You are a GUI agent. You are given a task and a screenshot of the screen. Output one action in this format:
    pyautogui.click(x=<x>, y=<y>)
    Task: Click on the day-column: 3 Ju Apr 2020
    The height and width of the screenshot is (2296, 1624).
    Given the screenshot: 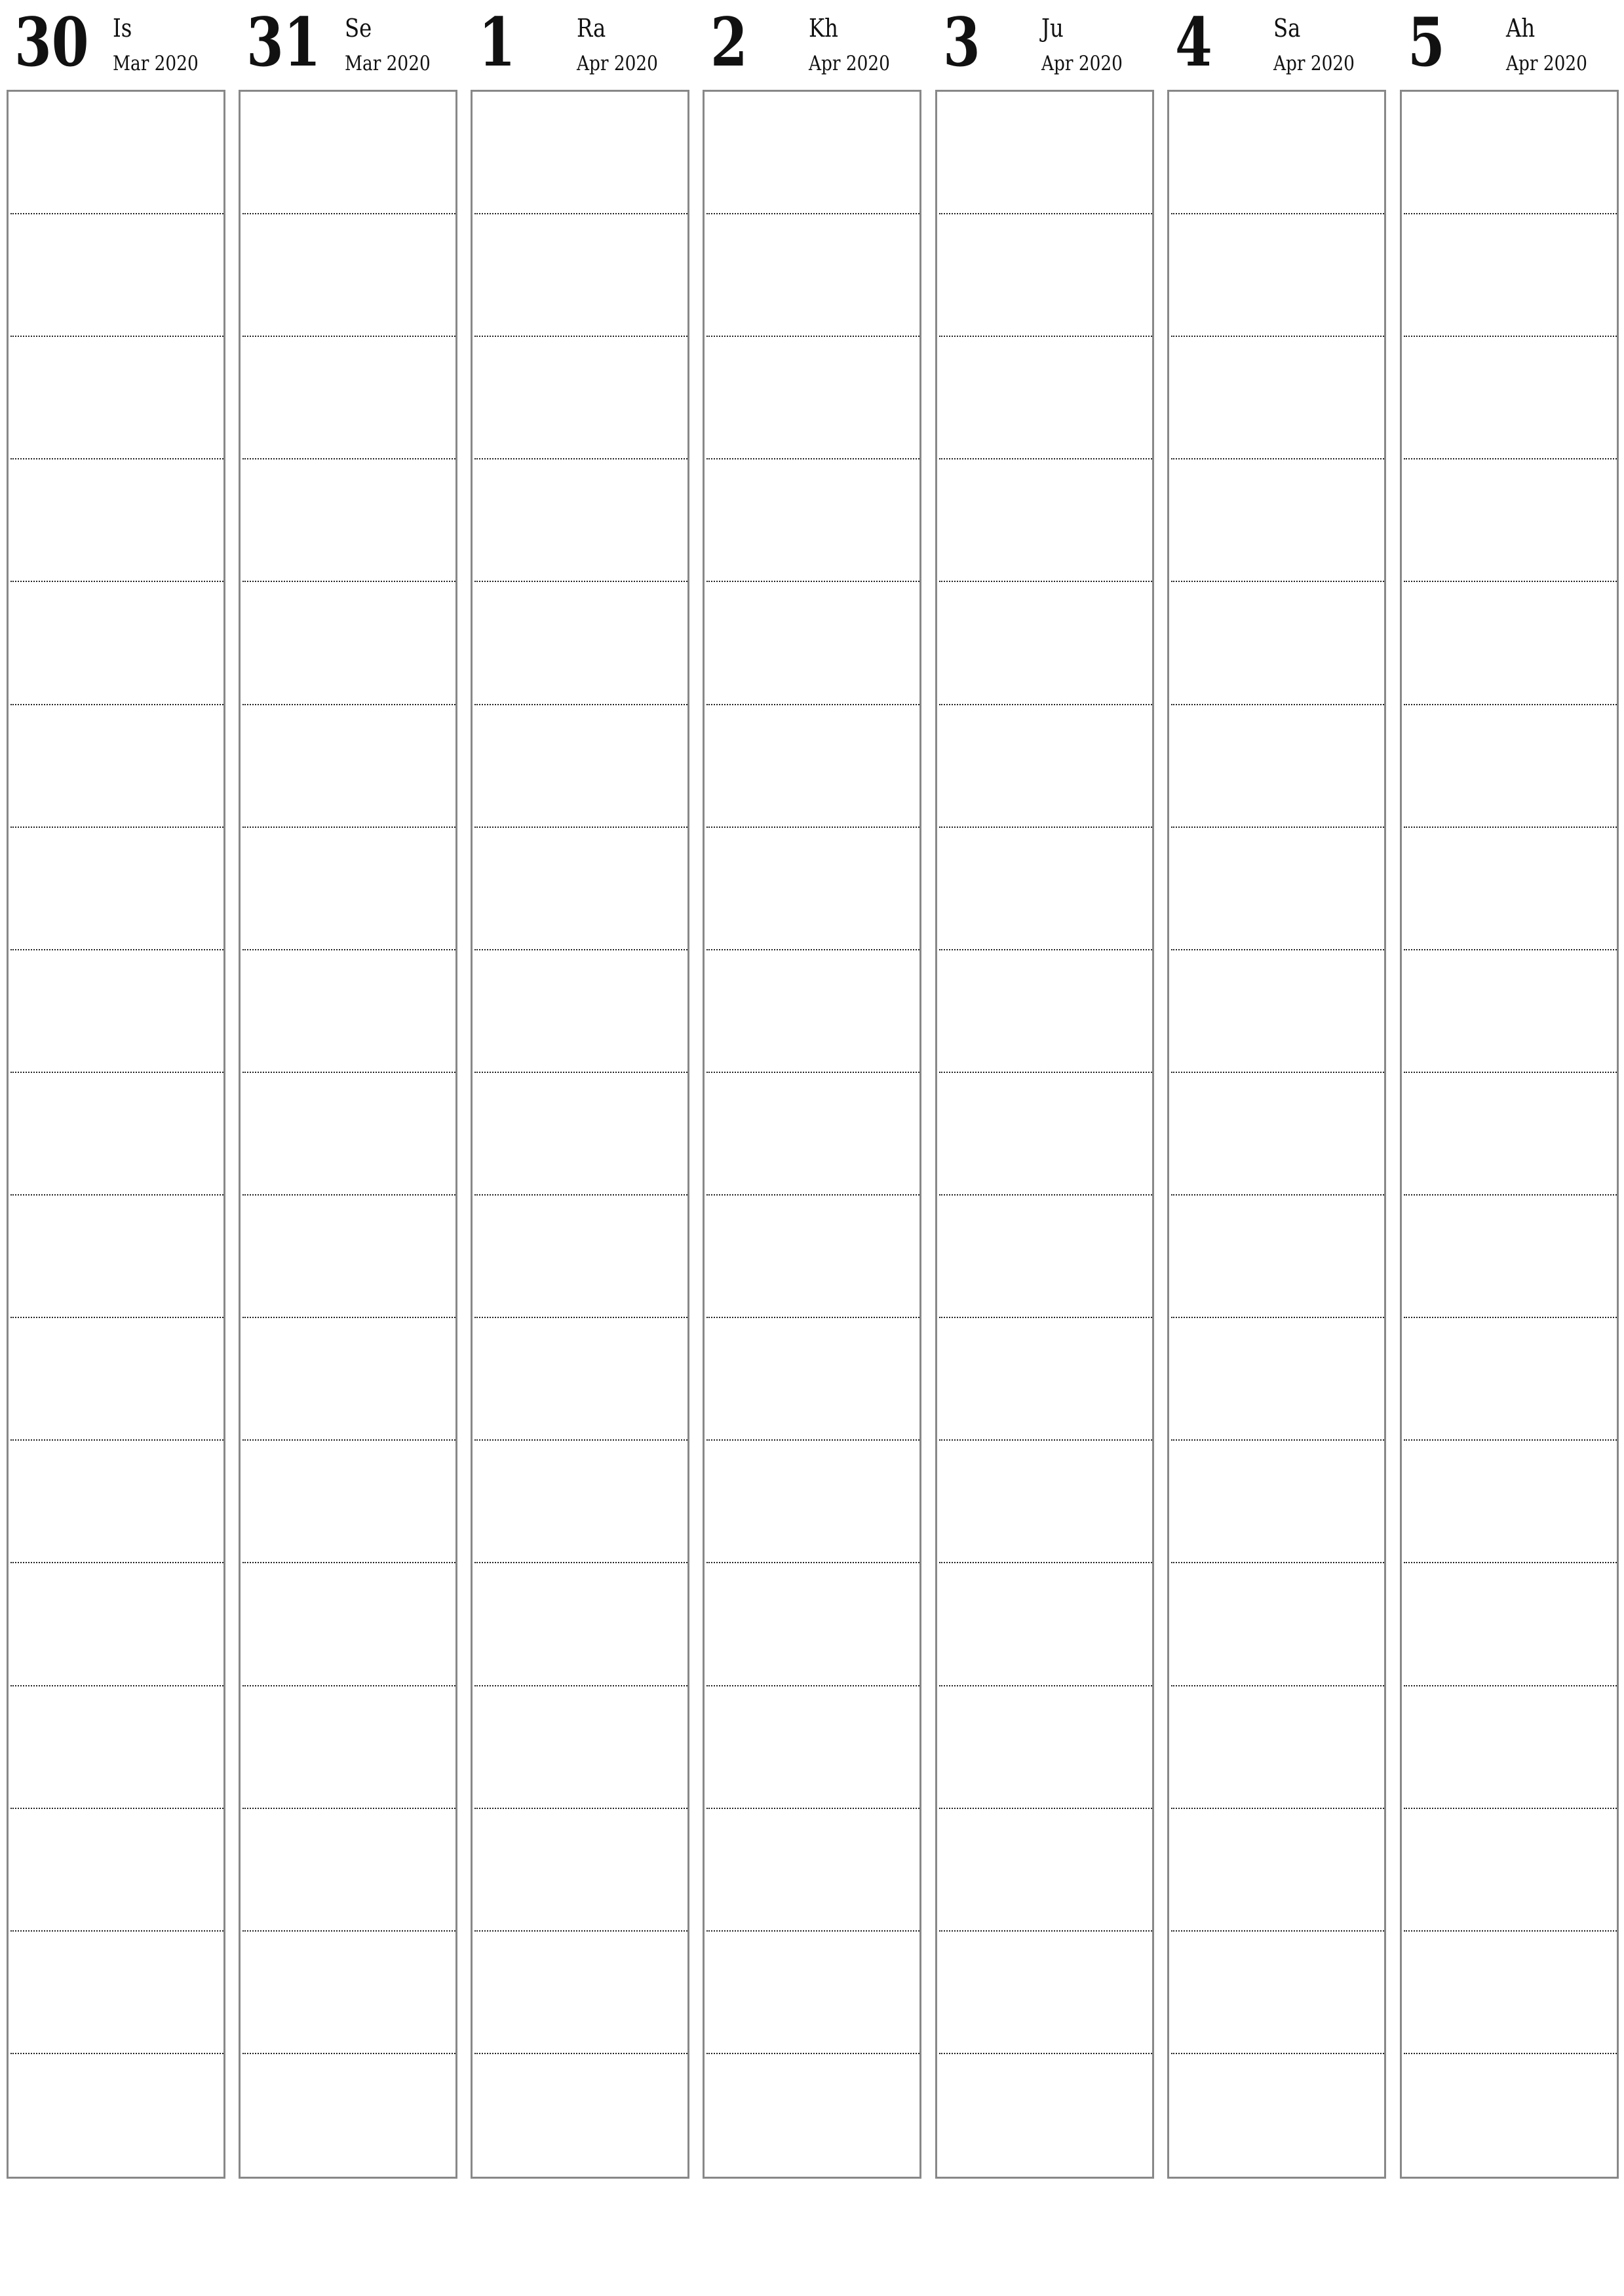 What is the action you would take?
    pyautogui.click(x=1046, y=1091)
    